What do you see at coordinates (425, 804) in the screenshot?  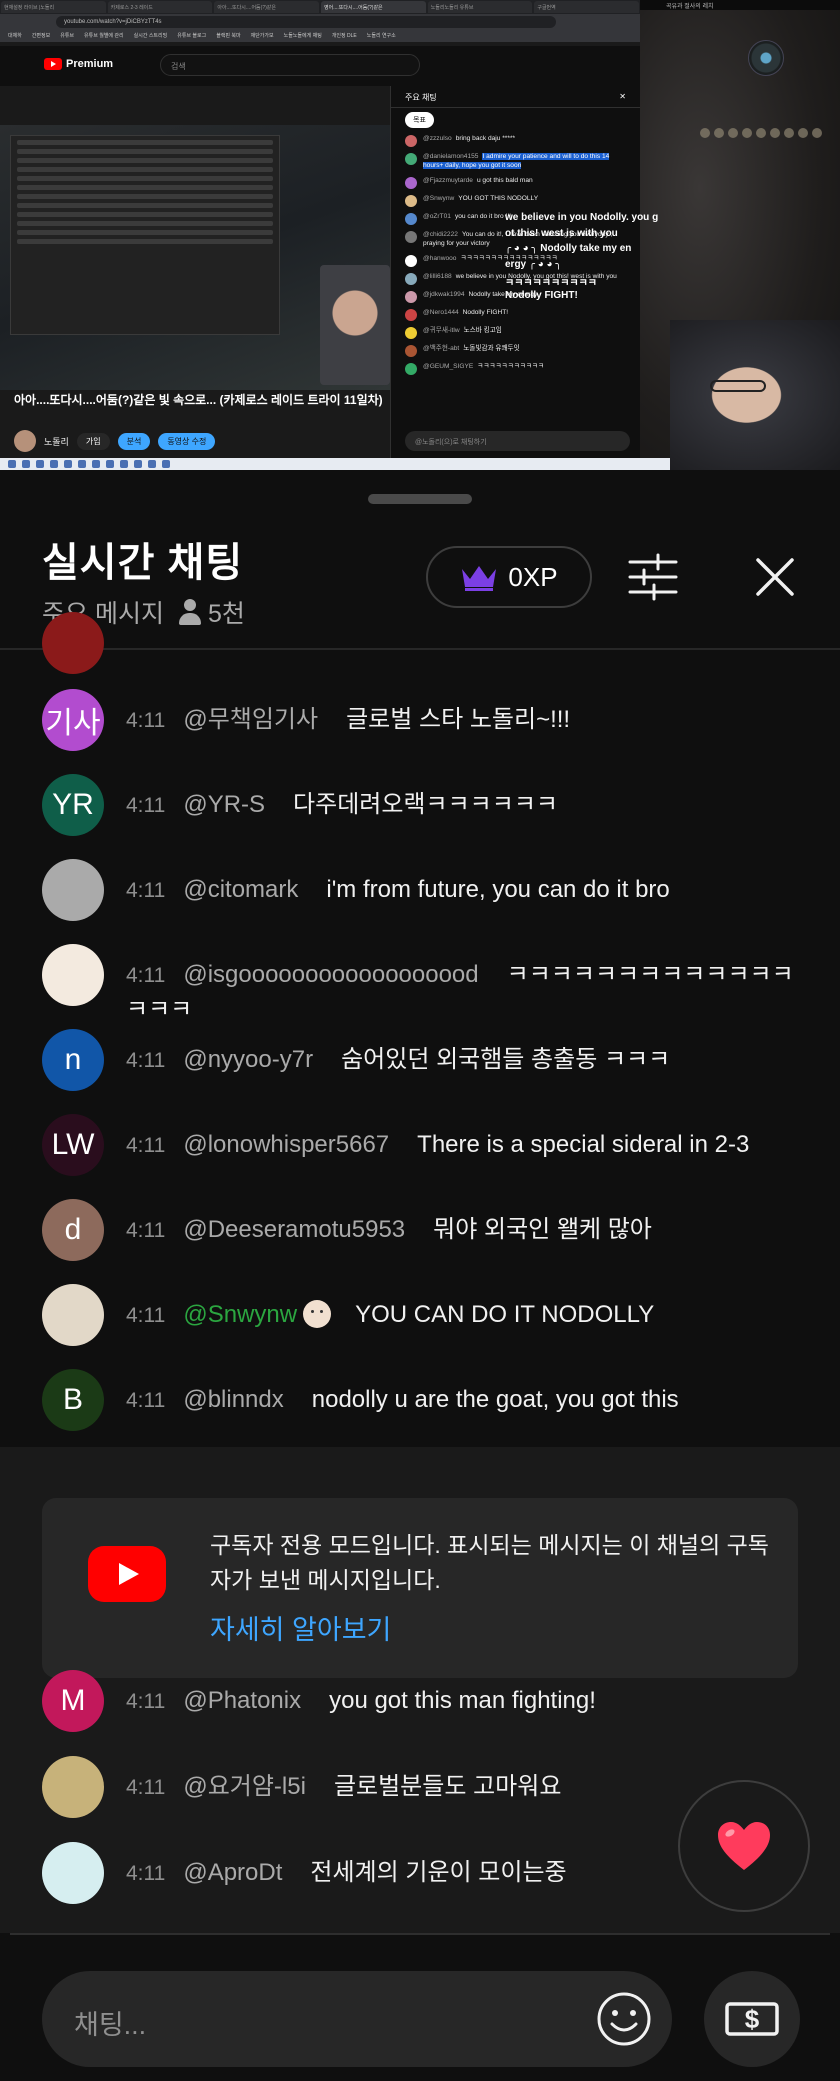 I see `message-text: 다주데려오랙ㅋㅋㅋㅋㅋㅋ` at bounding box center [425, 804].